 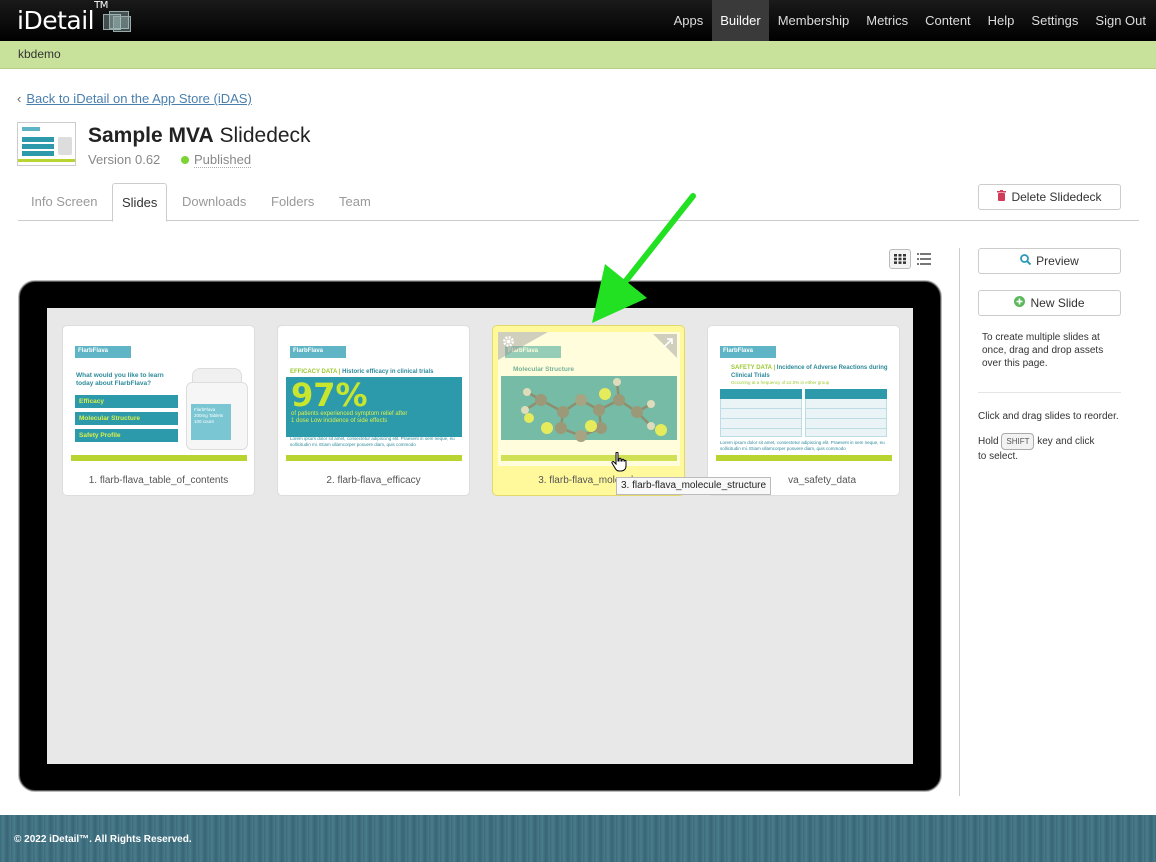 I want to click on grid-view-toggle, so click(x=900, y=259).